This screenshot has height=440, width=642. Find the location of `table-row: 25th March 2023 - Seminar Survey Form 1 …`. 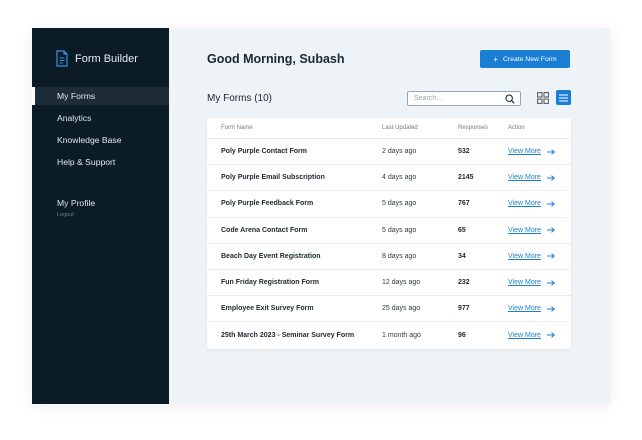

table-row: 25th March 2023 - Seminar Survey Form 1 … is located at coordinates (389, 335).